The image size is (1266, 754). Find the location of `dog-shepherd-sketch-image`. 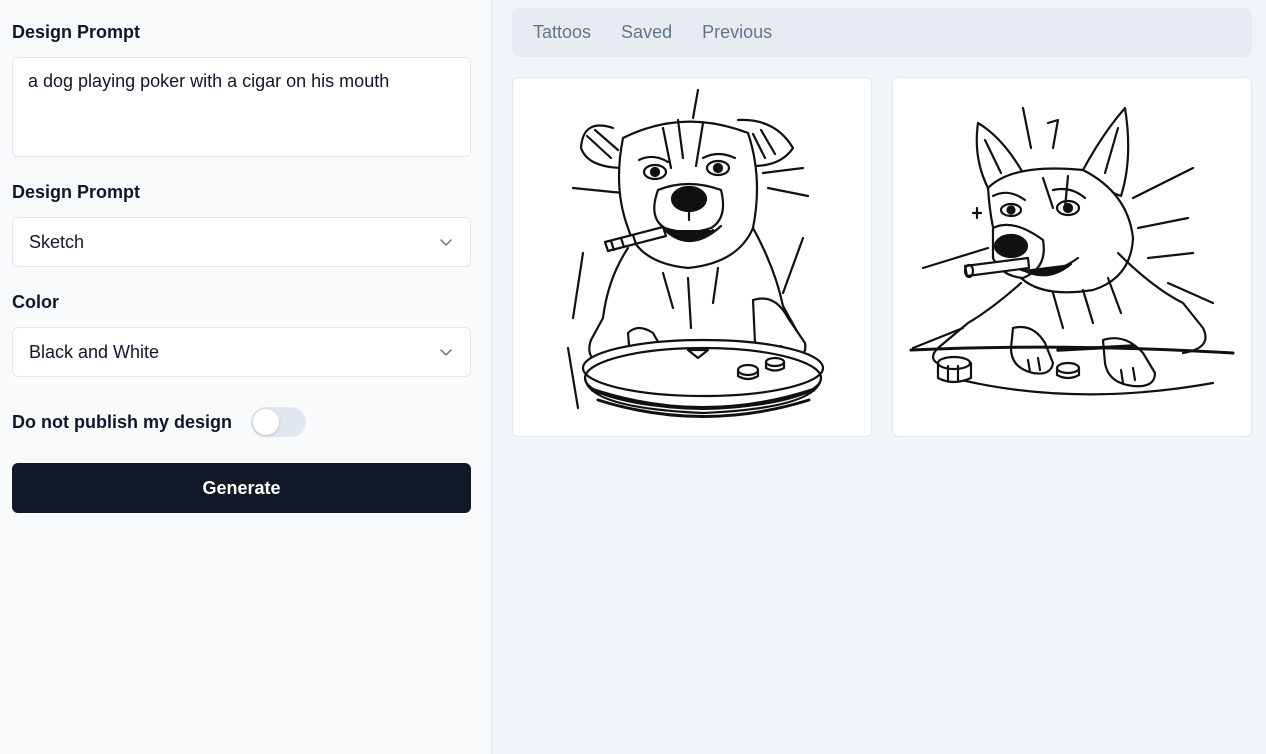

dog-shepherd-sketch-image is located at coordinates (1072, 251).